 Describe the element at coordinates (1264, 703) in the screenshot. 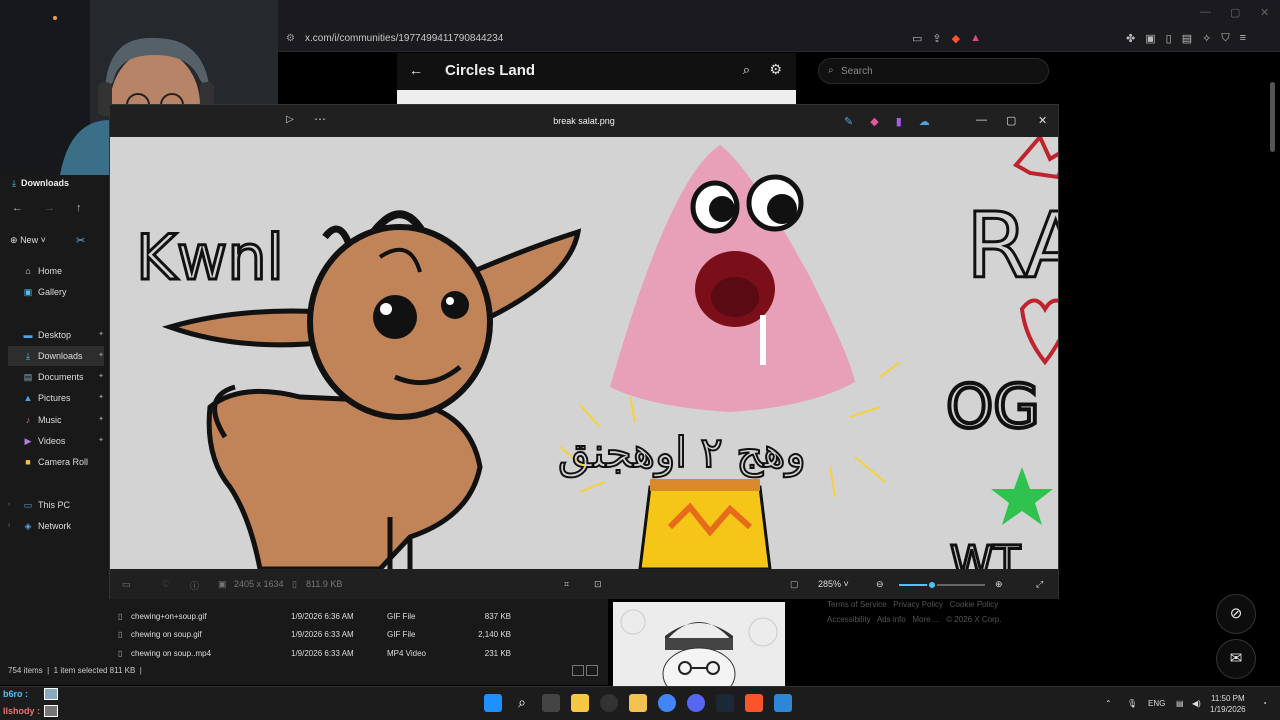

I see `notification-bell-icon: ◔` at that location.